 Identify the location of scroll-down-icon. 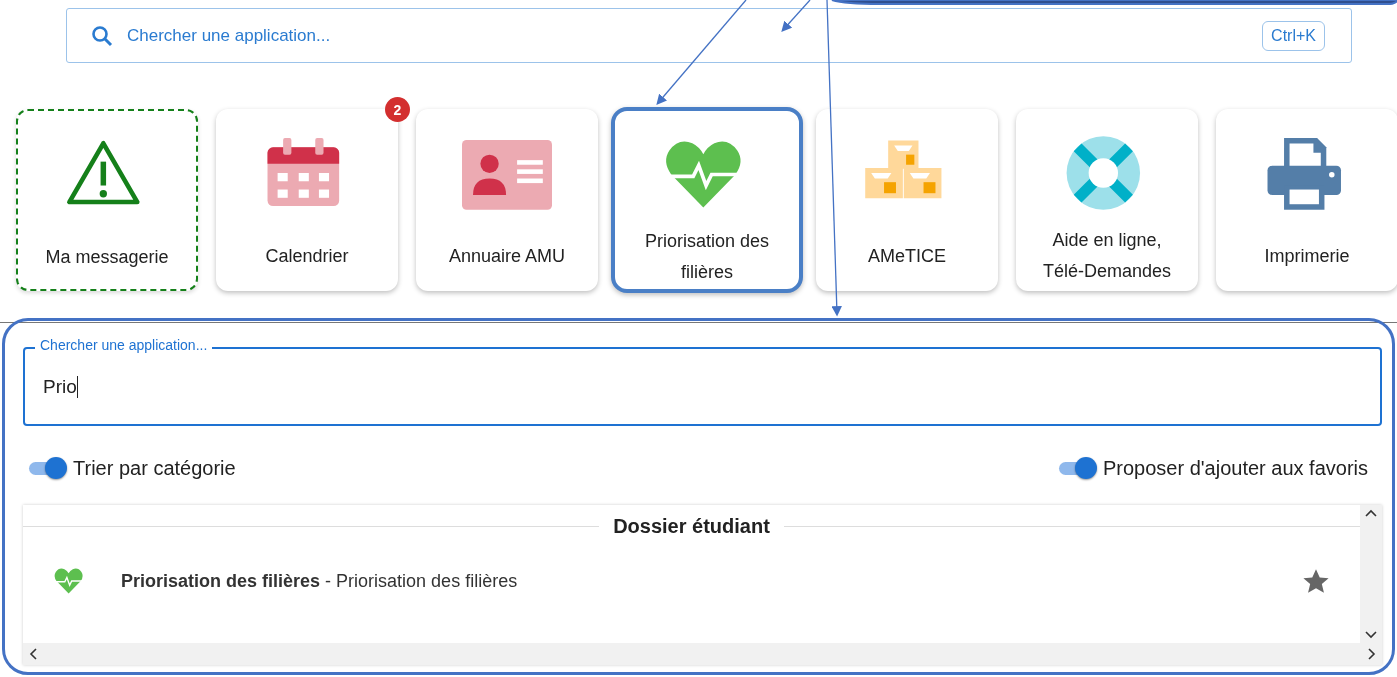
(1371, 635).